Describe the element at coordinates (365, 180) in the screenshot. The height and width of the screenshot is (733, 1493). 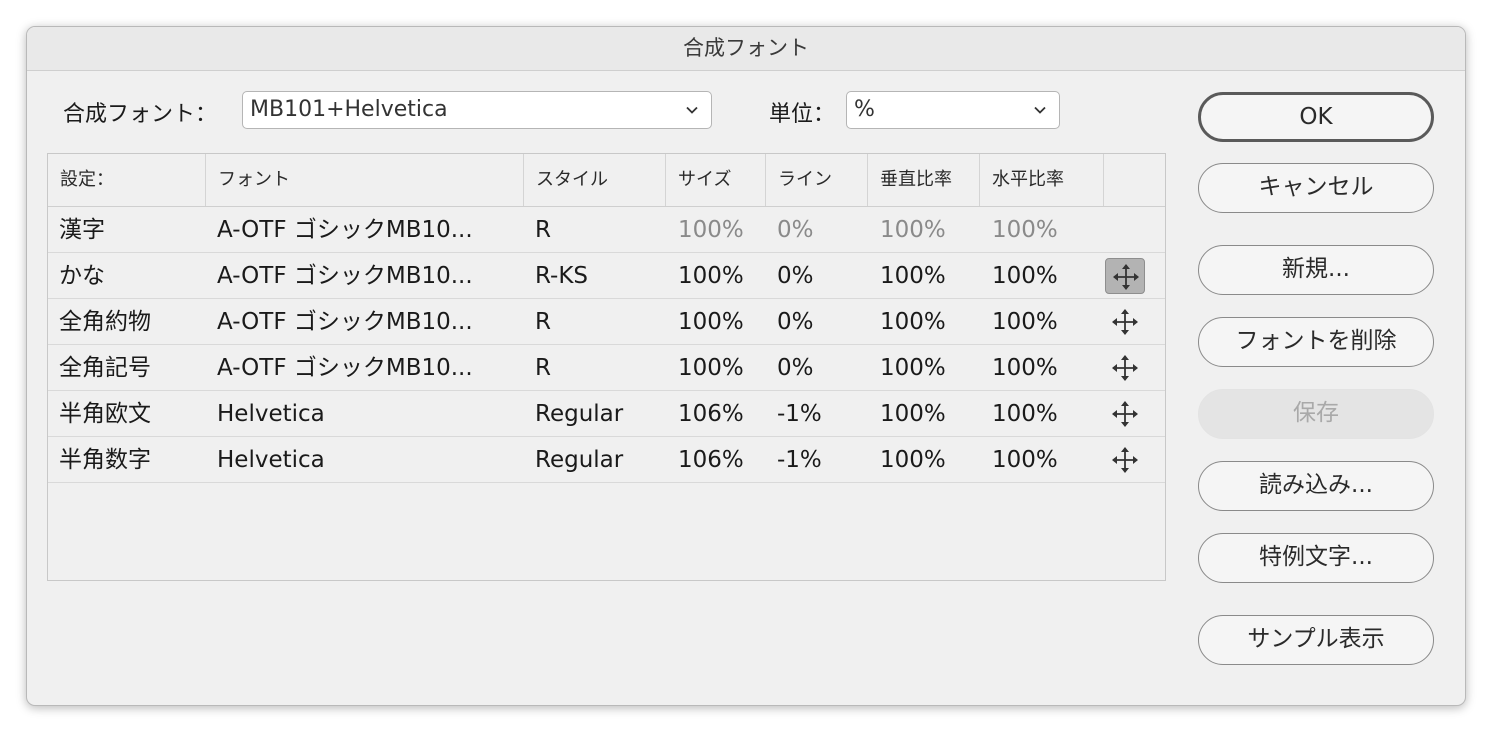
I see `column-header-font: フォント` at that location.